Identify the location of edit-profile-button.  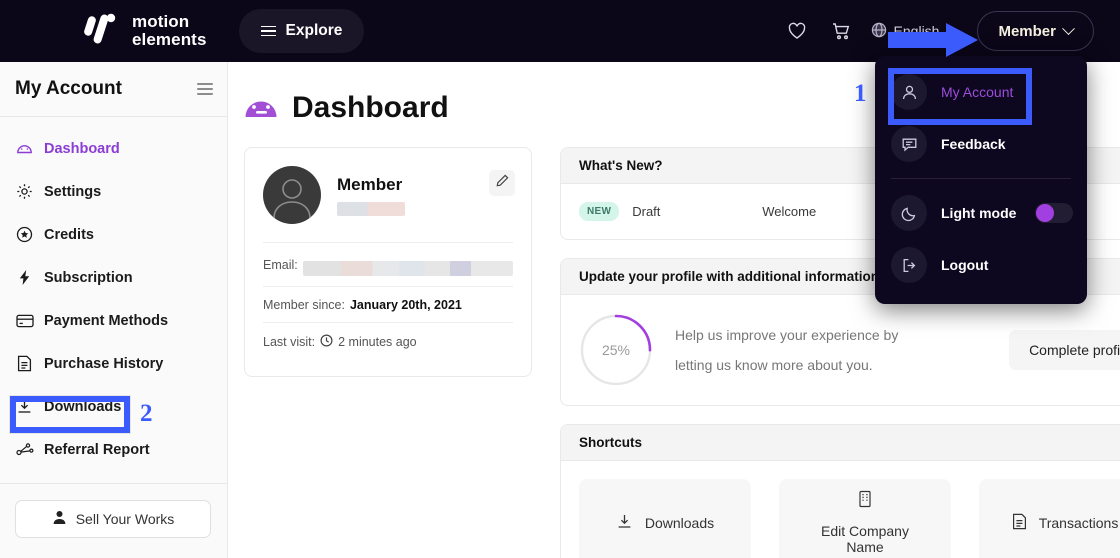
(502, 183).